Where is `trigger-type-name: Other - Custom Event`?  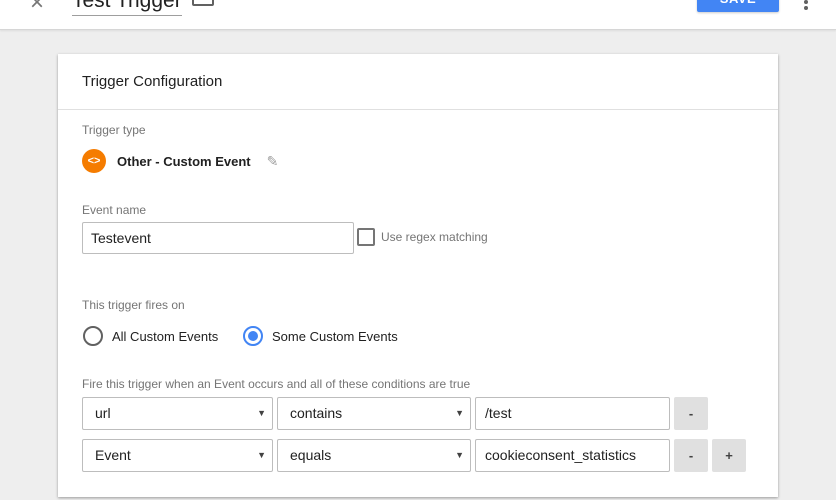 trigger-type-name: Other - Custom Event is located at coordinates (184, 161).